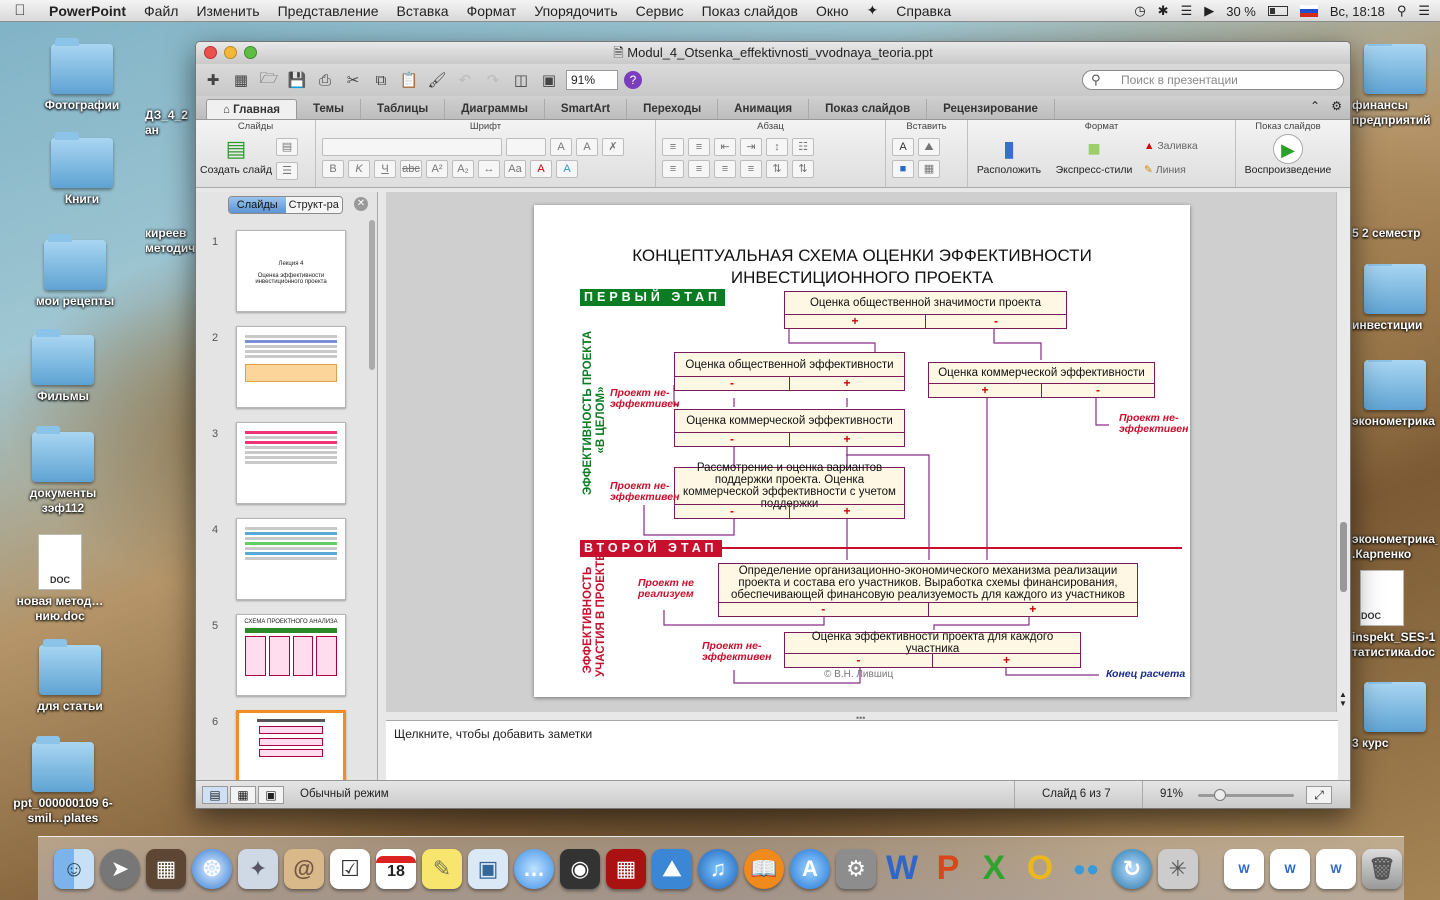  Describe the element at coordinates (213, 80) in the screenshot. I see `new-icon: ✚` at that location.